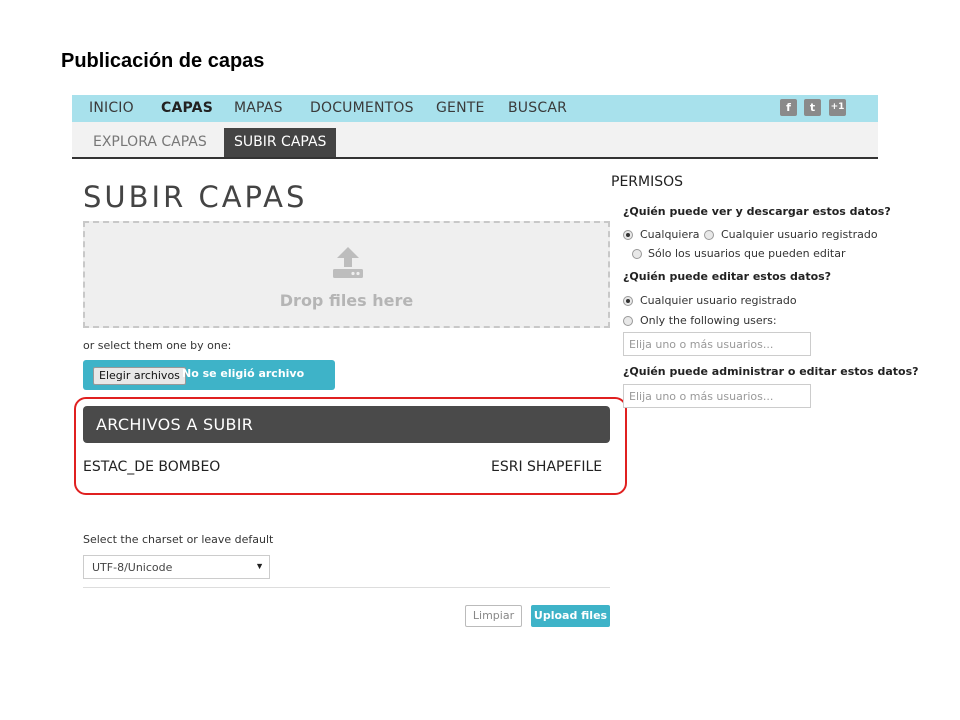 The height and width of the screenshot is (720, 960). Describe the element at coordinates (647, 182) in the screenshot. I see `permissions-title: PERMISOS` at that location.